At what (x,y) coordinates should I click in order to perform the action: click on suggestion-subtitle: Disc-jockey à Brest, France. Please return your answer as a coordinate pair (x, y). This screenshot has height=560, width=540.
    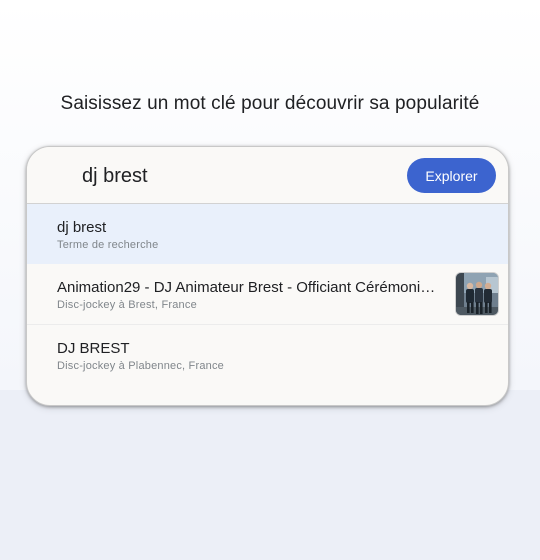
    Looking at the image, I should click on (127, 305).